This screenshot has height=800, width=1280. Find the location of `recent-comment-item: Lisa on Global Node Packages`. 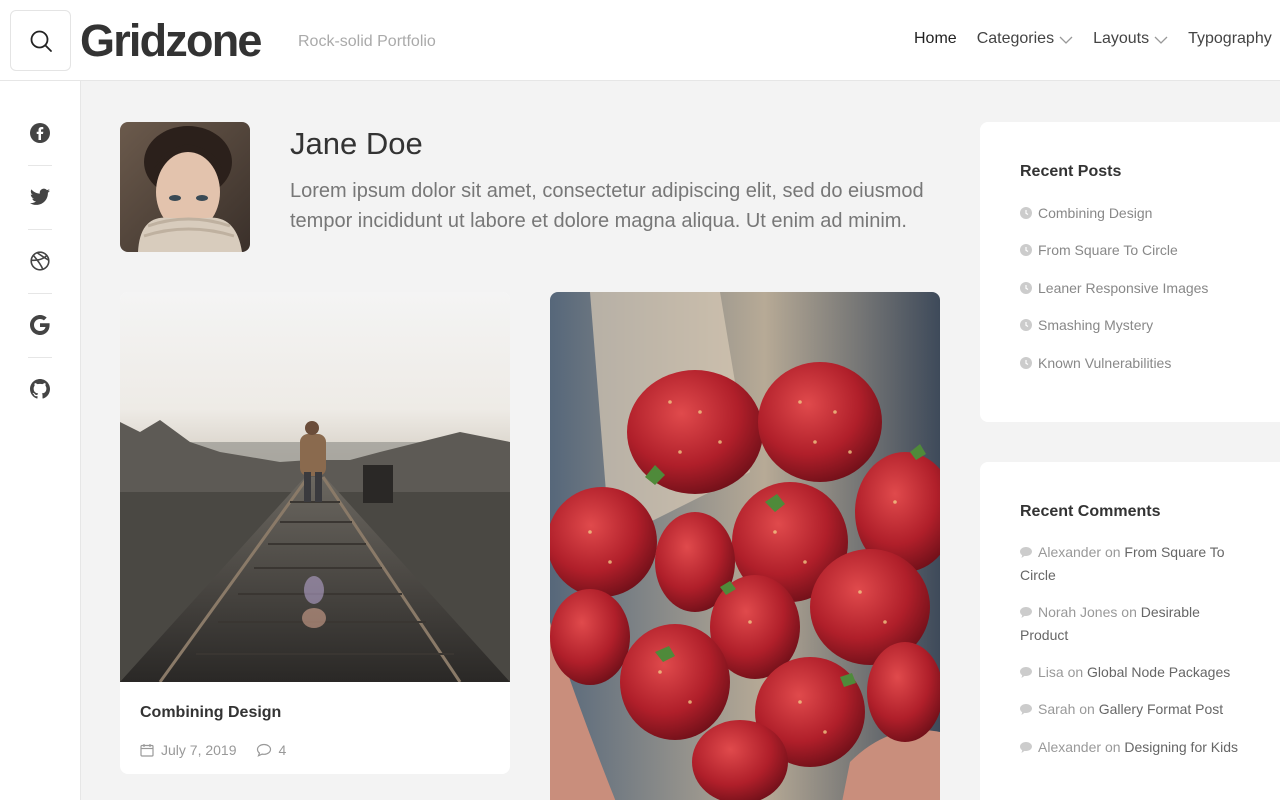

recent-comment-item: Lisa on Global Node Packages is located at coordinates (1135, 672).